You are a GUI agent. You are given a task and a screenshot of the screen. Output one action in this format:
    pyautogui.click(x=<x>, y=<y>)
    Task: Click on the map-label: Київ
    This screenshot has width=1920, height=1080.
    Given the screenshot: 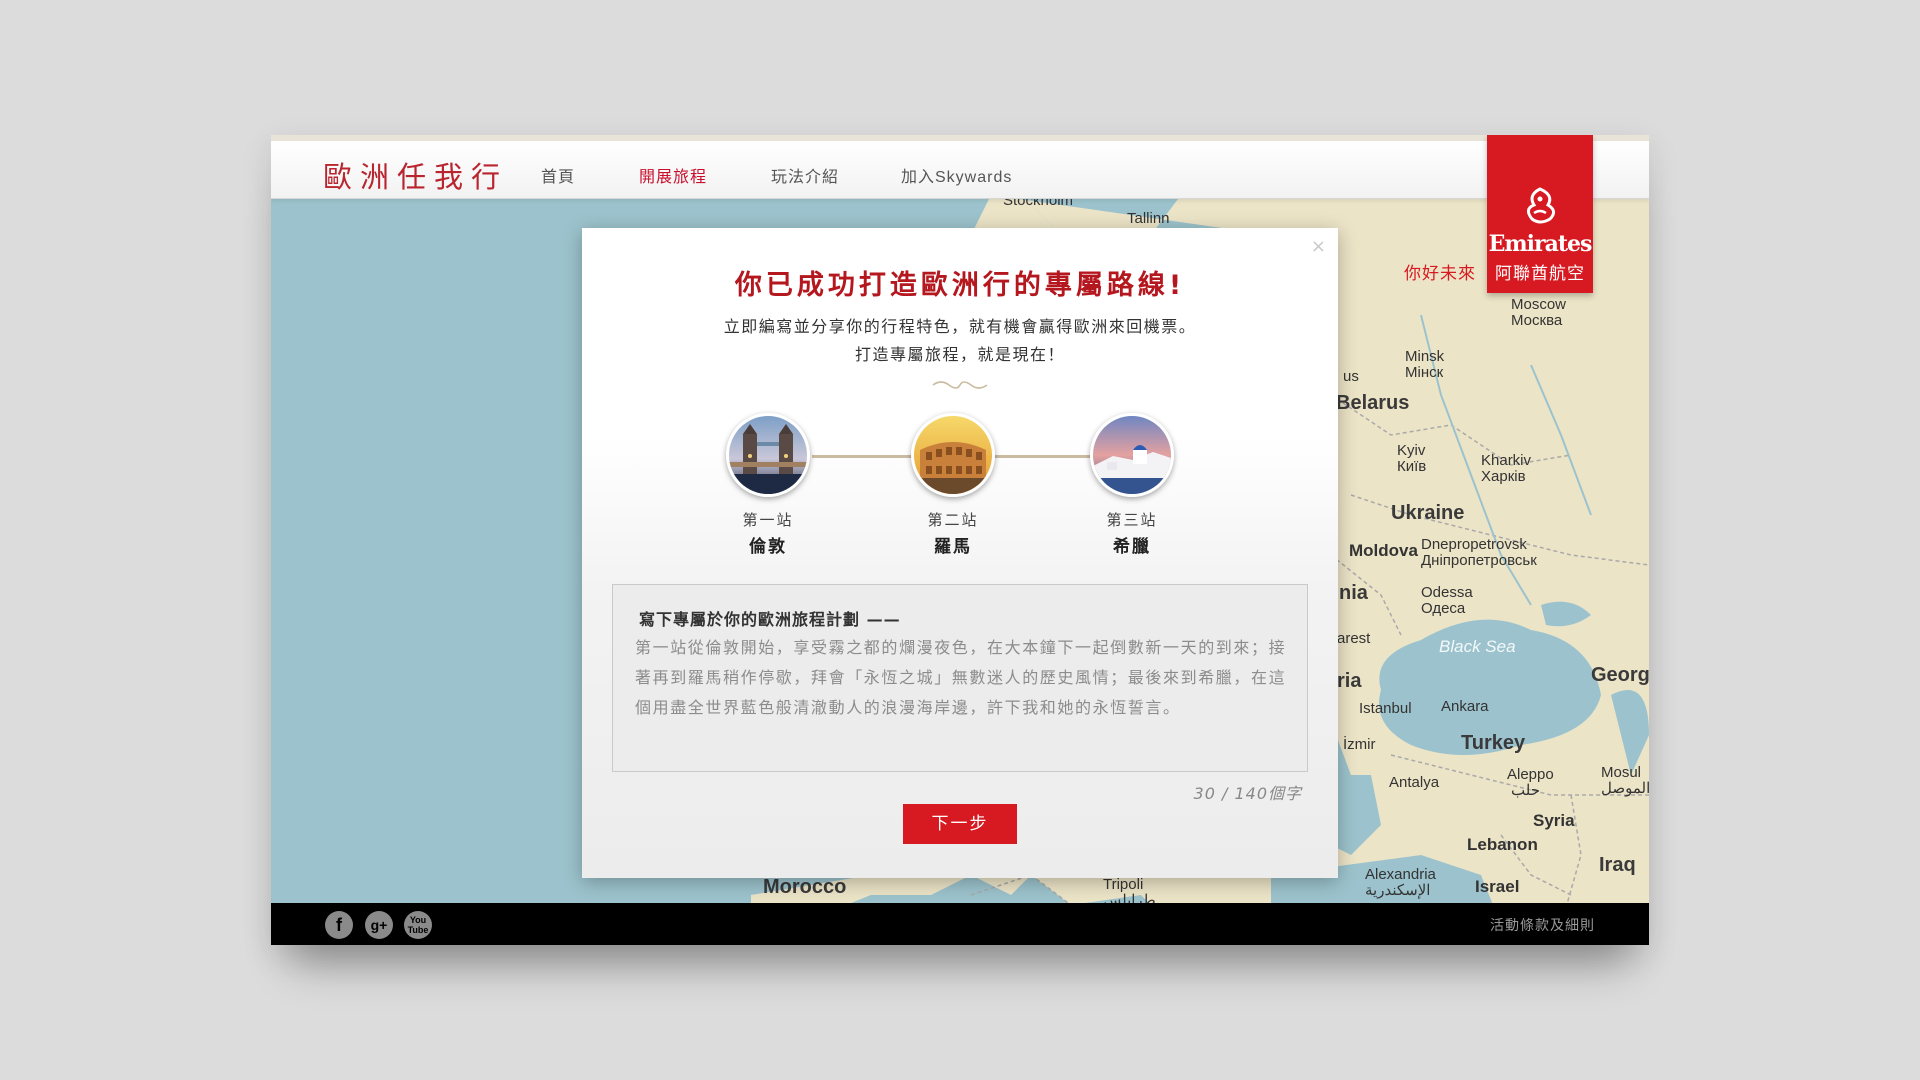 What is the action you would take?
    pyautogui.click(x=1412, y=466)
    